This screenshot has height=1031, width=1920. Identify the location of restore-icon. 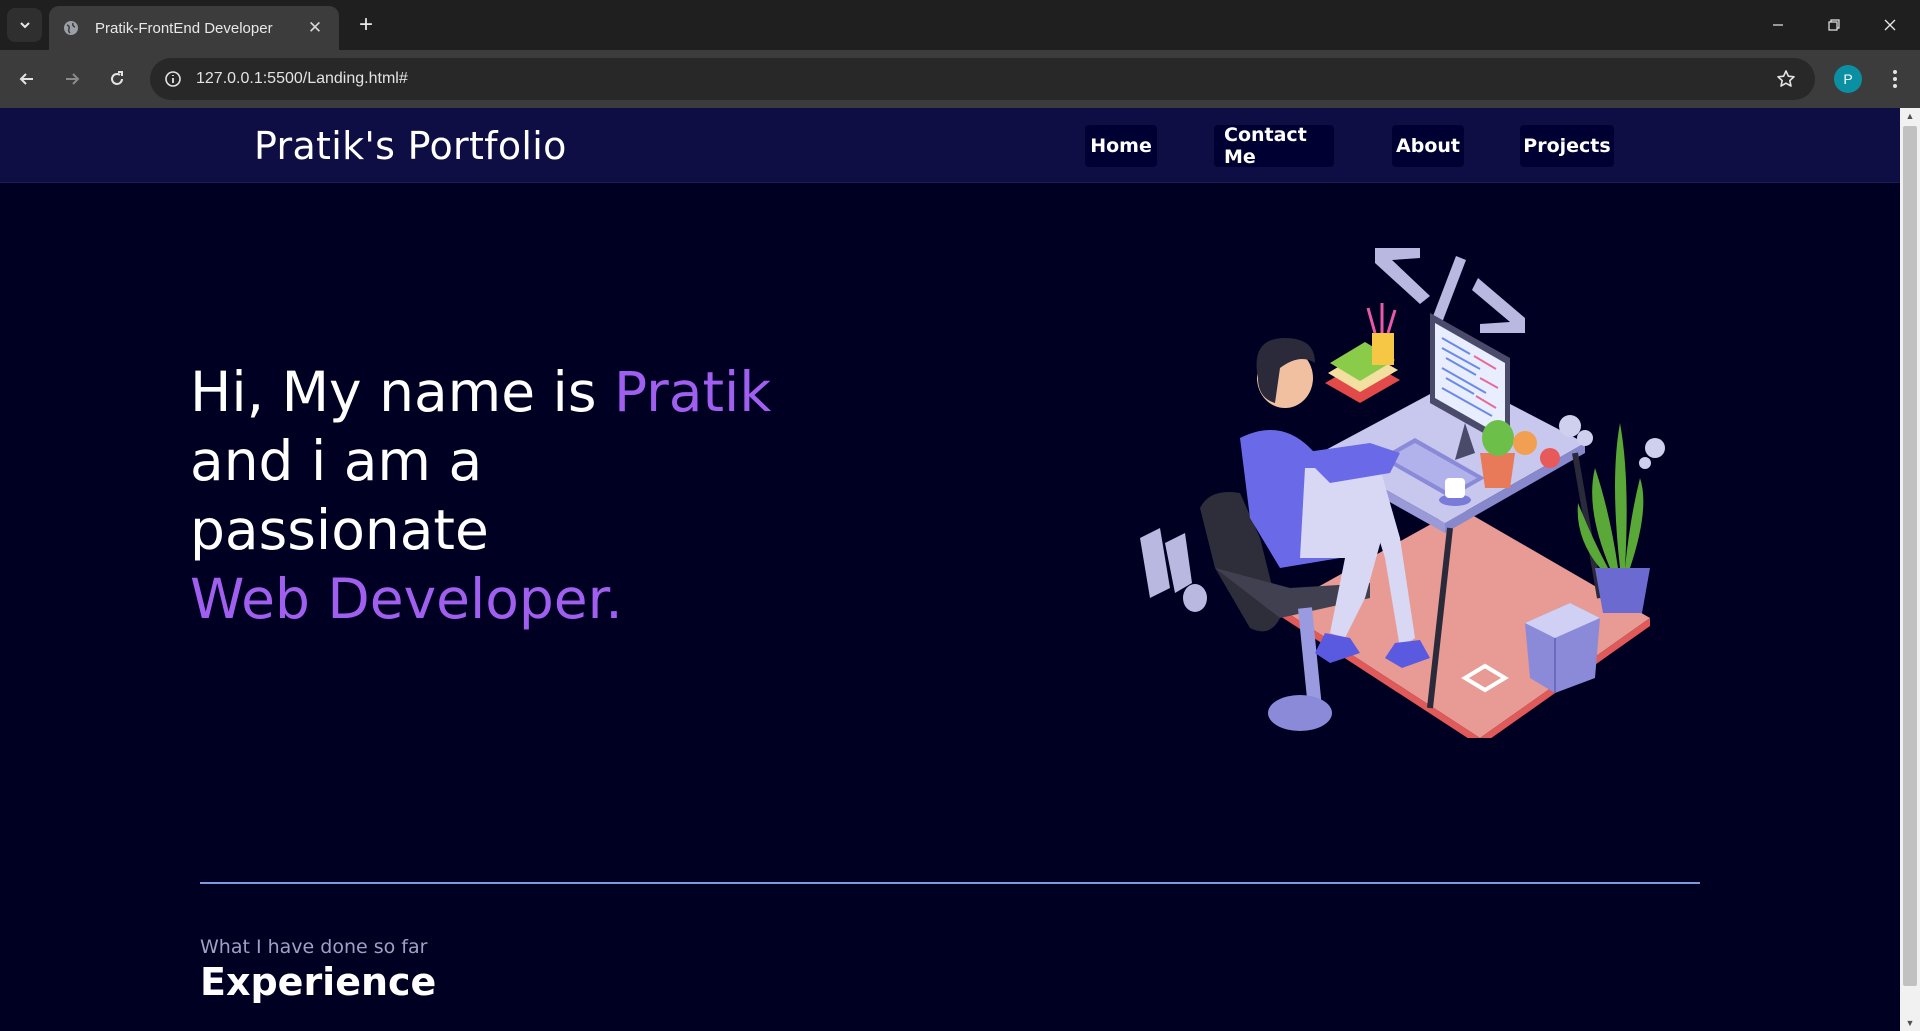
(1834, 25).